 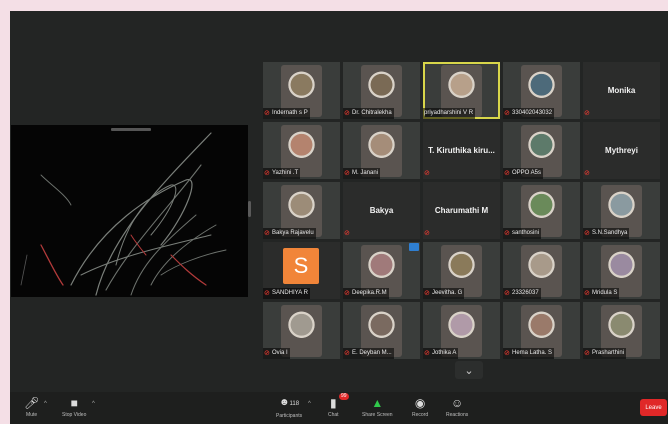 I want to click on record-button: ◉ Record, so click(x=420, y=407).